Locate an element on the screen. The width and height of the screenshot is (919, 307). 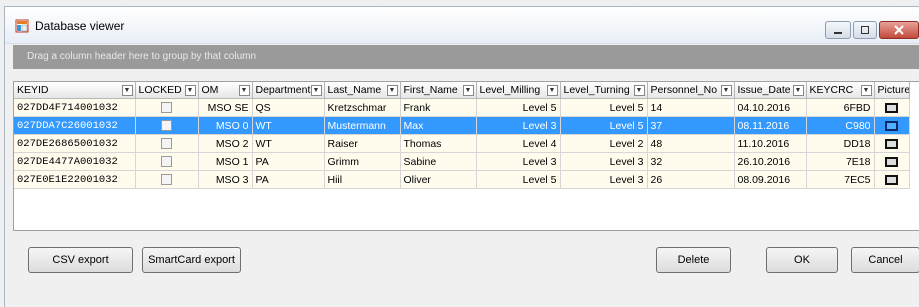
cell-keycrc: 7E18 is located at coordinates (840, 161).